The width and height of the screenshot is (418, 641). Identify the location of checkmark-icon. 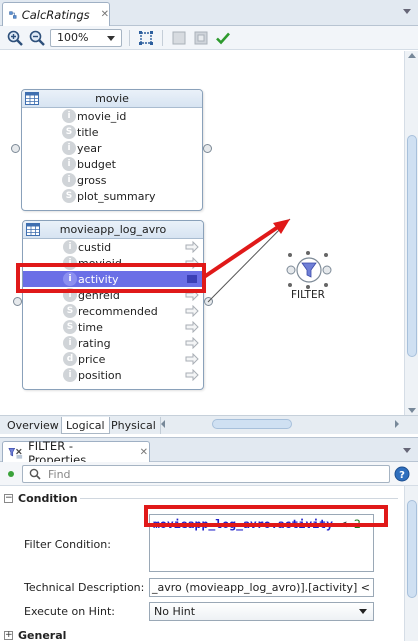
(223, 38).